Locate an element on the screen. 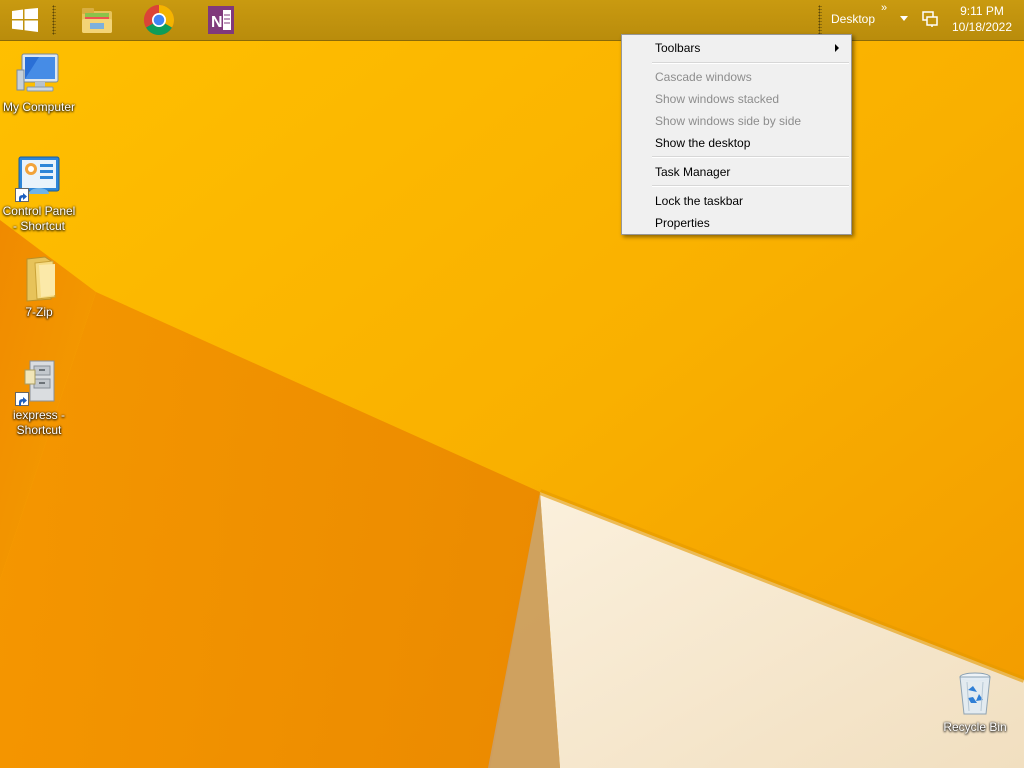 The width and height of the screenshot is (1024, 768). menu-item-toolbars: Toolbars is located at coordinates (736, 48).